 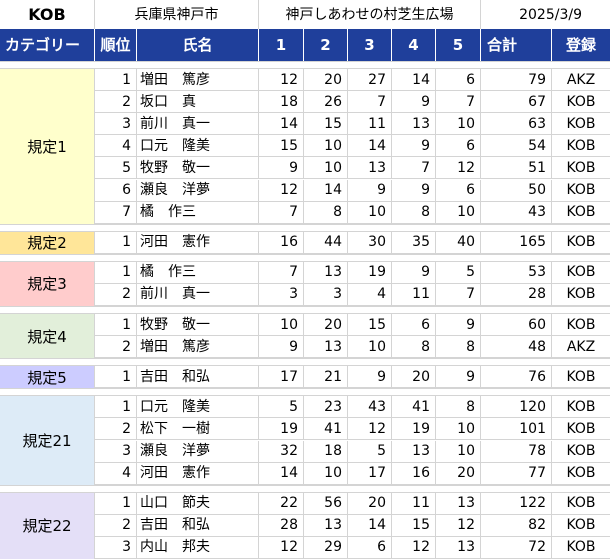 I want to click on round-4-cell: 13, so click(x=414, y=124).